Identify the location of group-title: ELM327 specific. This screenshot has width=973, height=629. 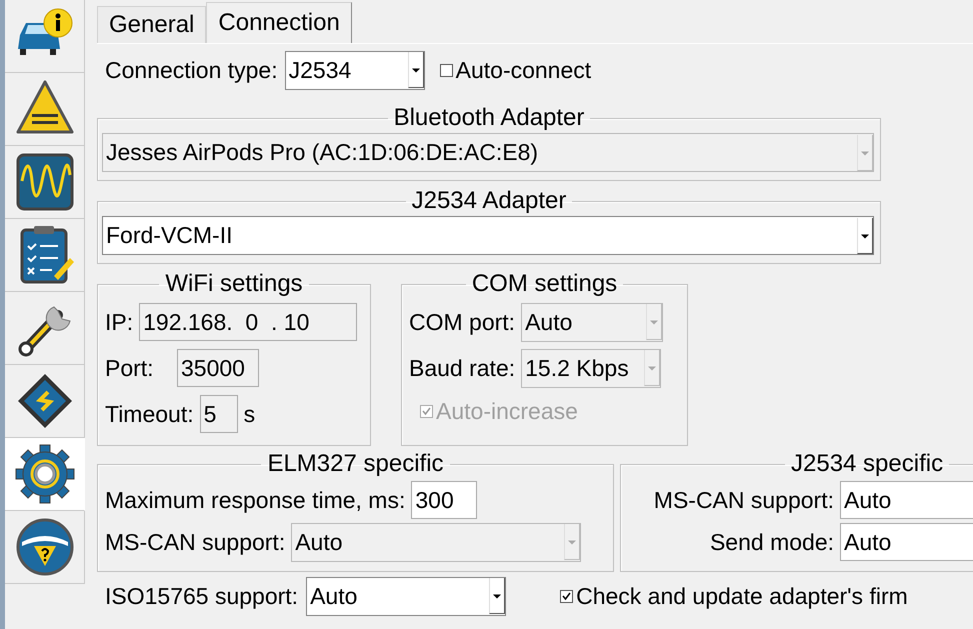
(355, 464).